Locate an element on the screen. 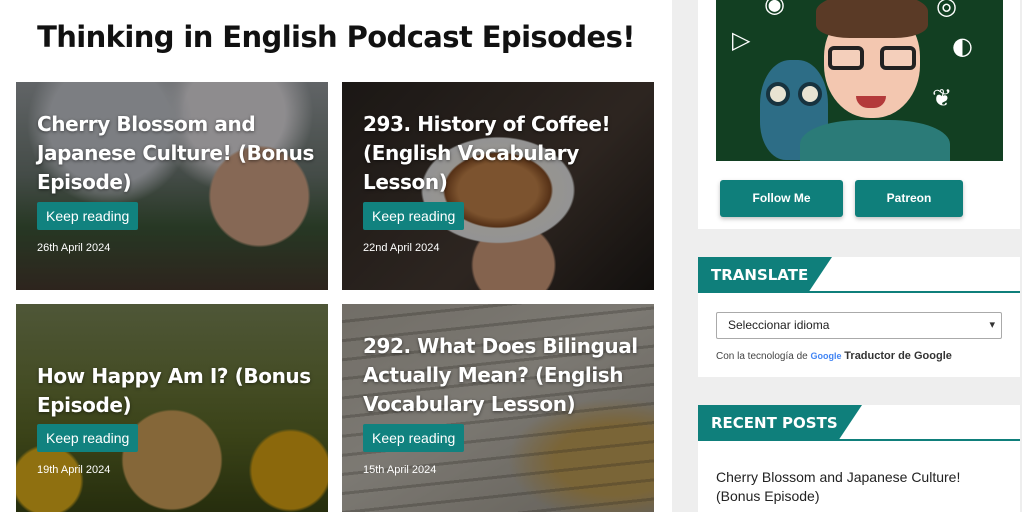  chevron-down-icon: ▾ is located at coordinates (992, 325).